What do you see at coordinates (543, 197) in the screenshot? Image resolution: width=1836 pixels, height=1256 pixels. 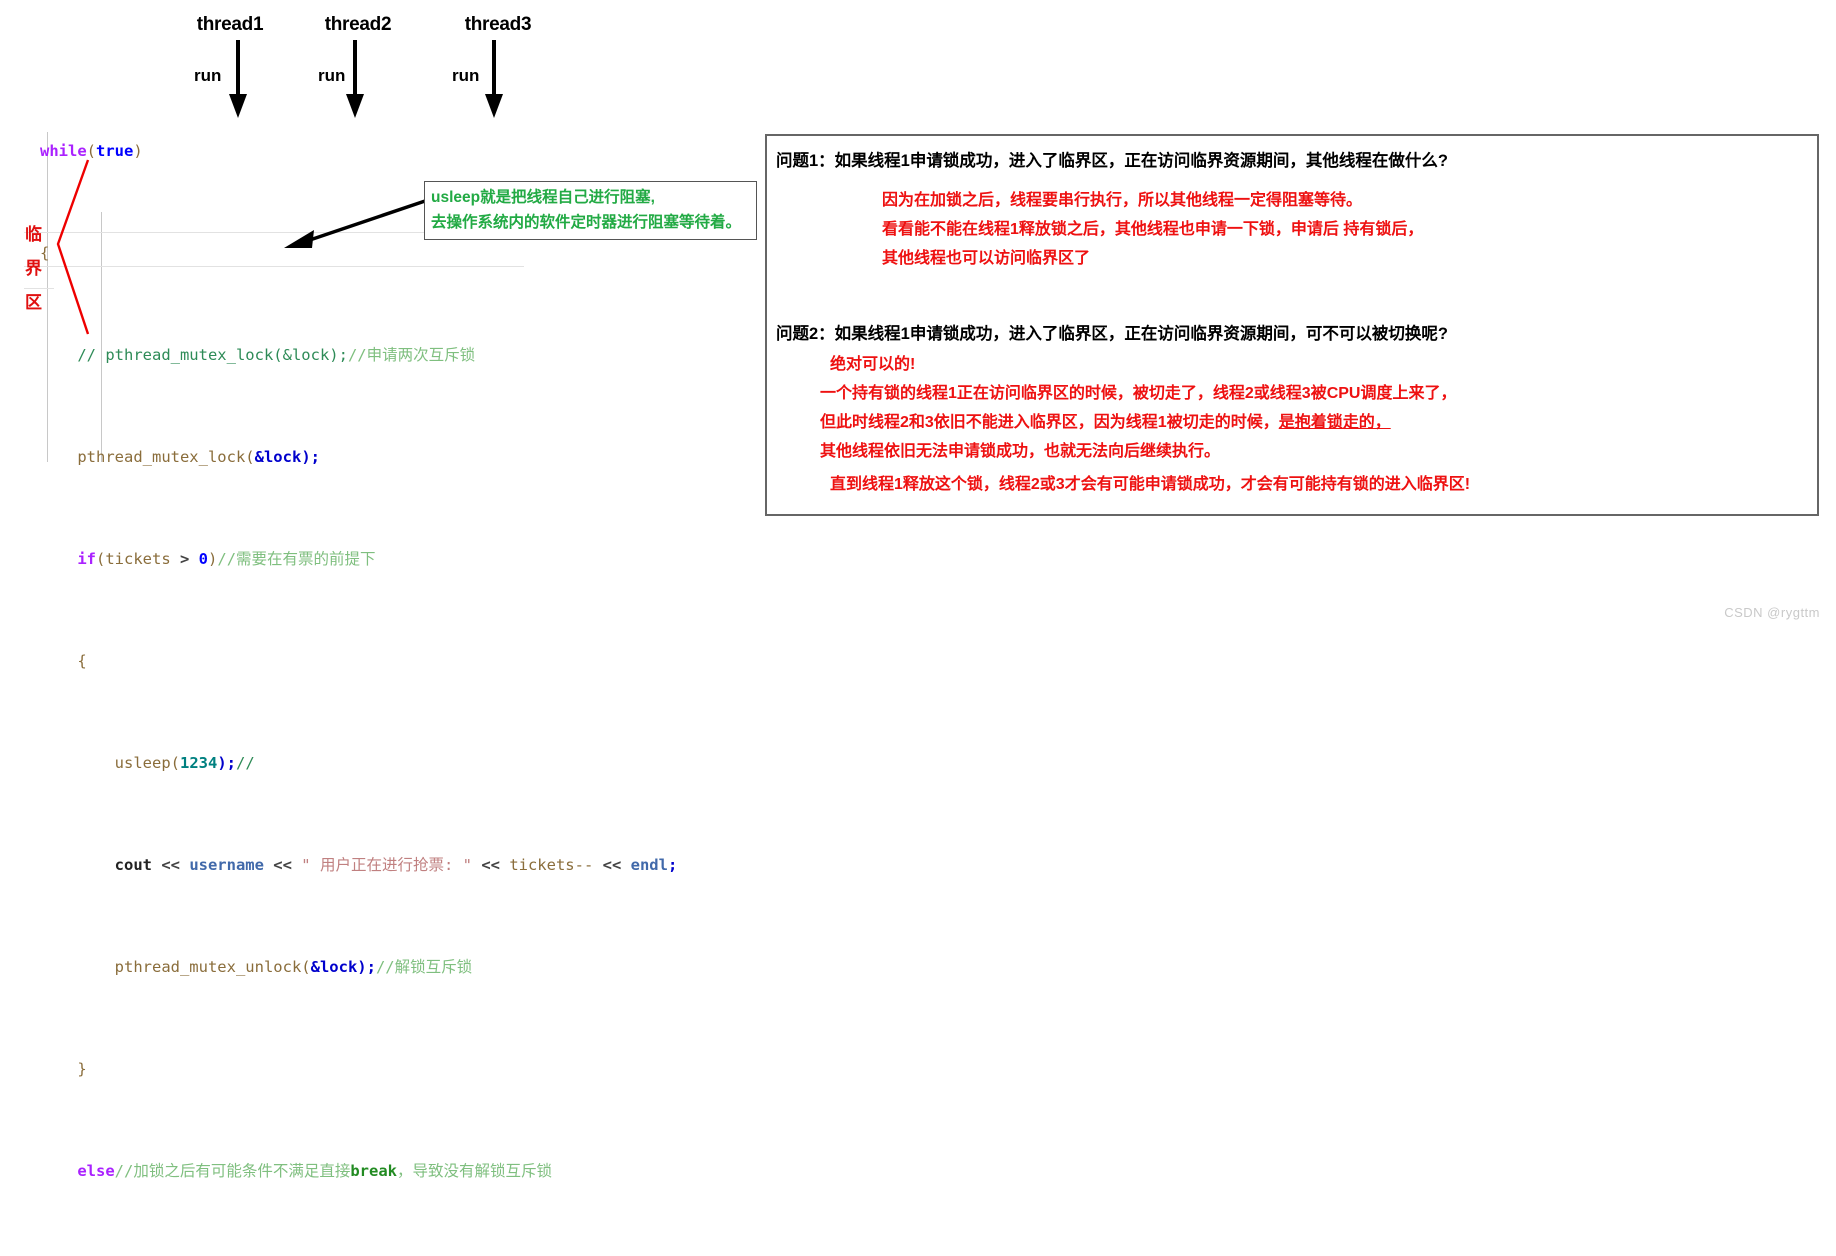 I see `tooltip-line-1: usleep就是把线程自己进行阻塞,` at bounding box center [543, 197].